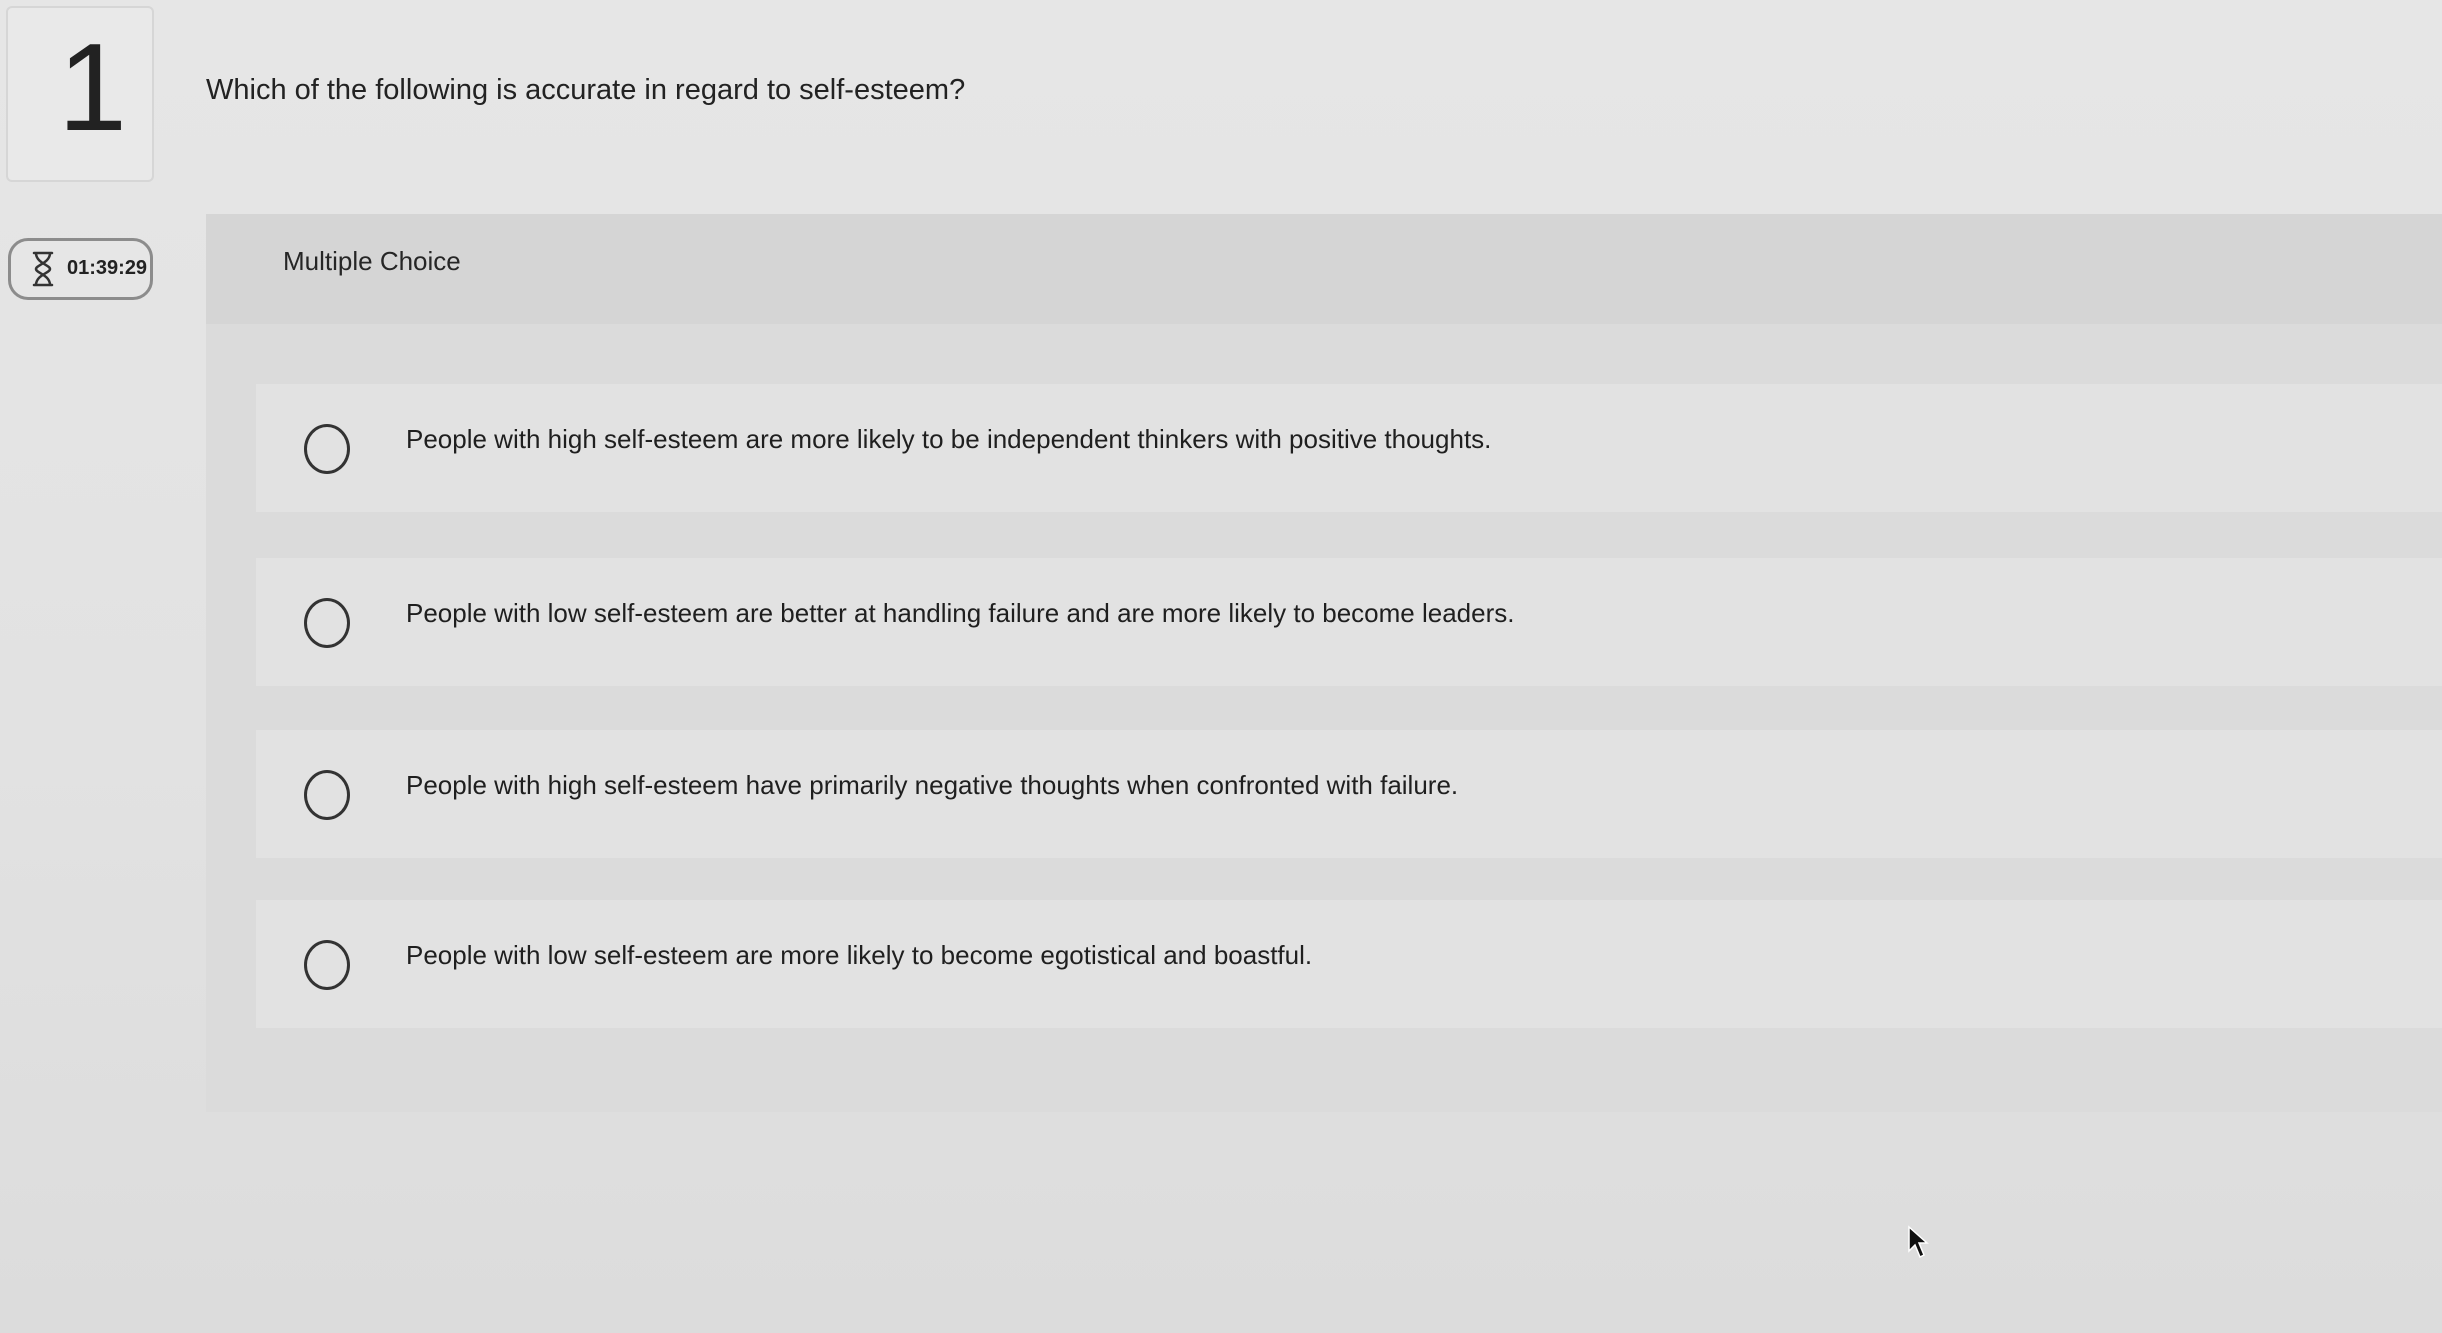  Describe the element at coordinates (1918, 1242) in the screenshot. I see `mouse-cursor-icon` at that location.